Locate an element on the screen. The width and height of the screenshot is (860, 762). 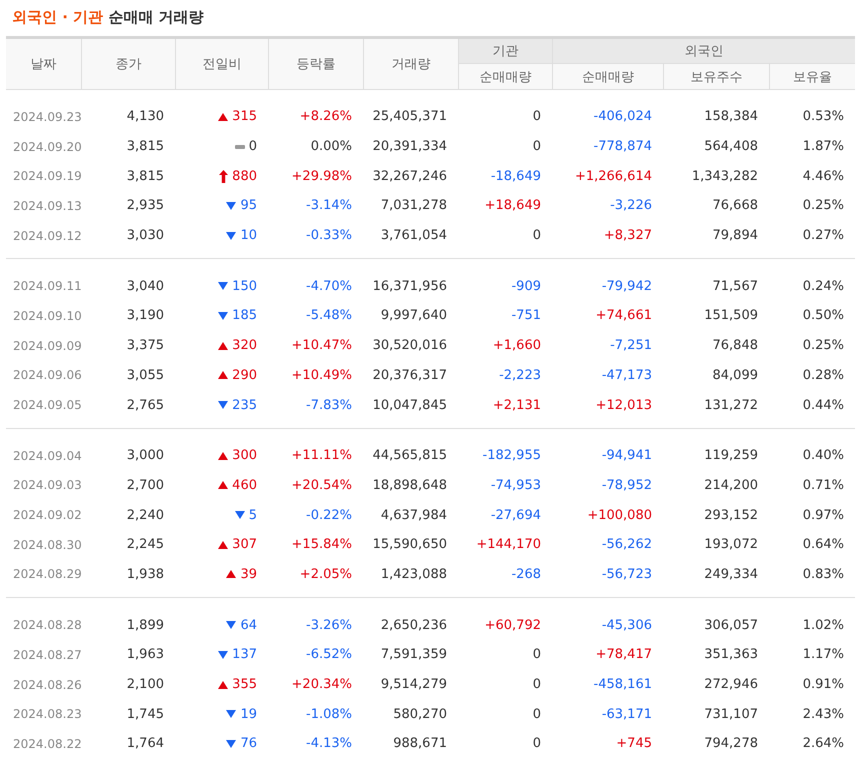
net-volume: -56,723 is located at coordinates (627, 574).